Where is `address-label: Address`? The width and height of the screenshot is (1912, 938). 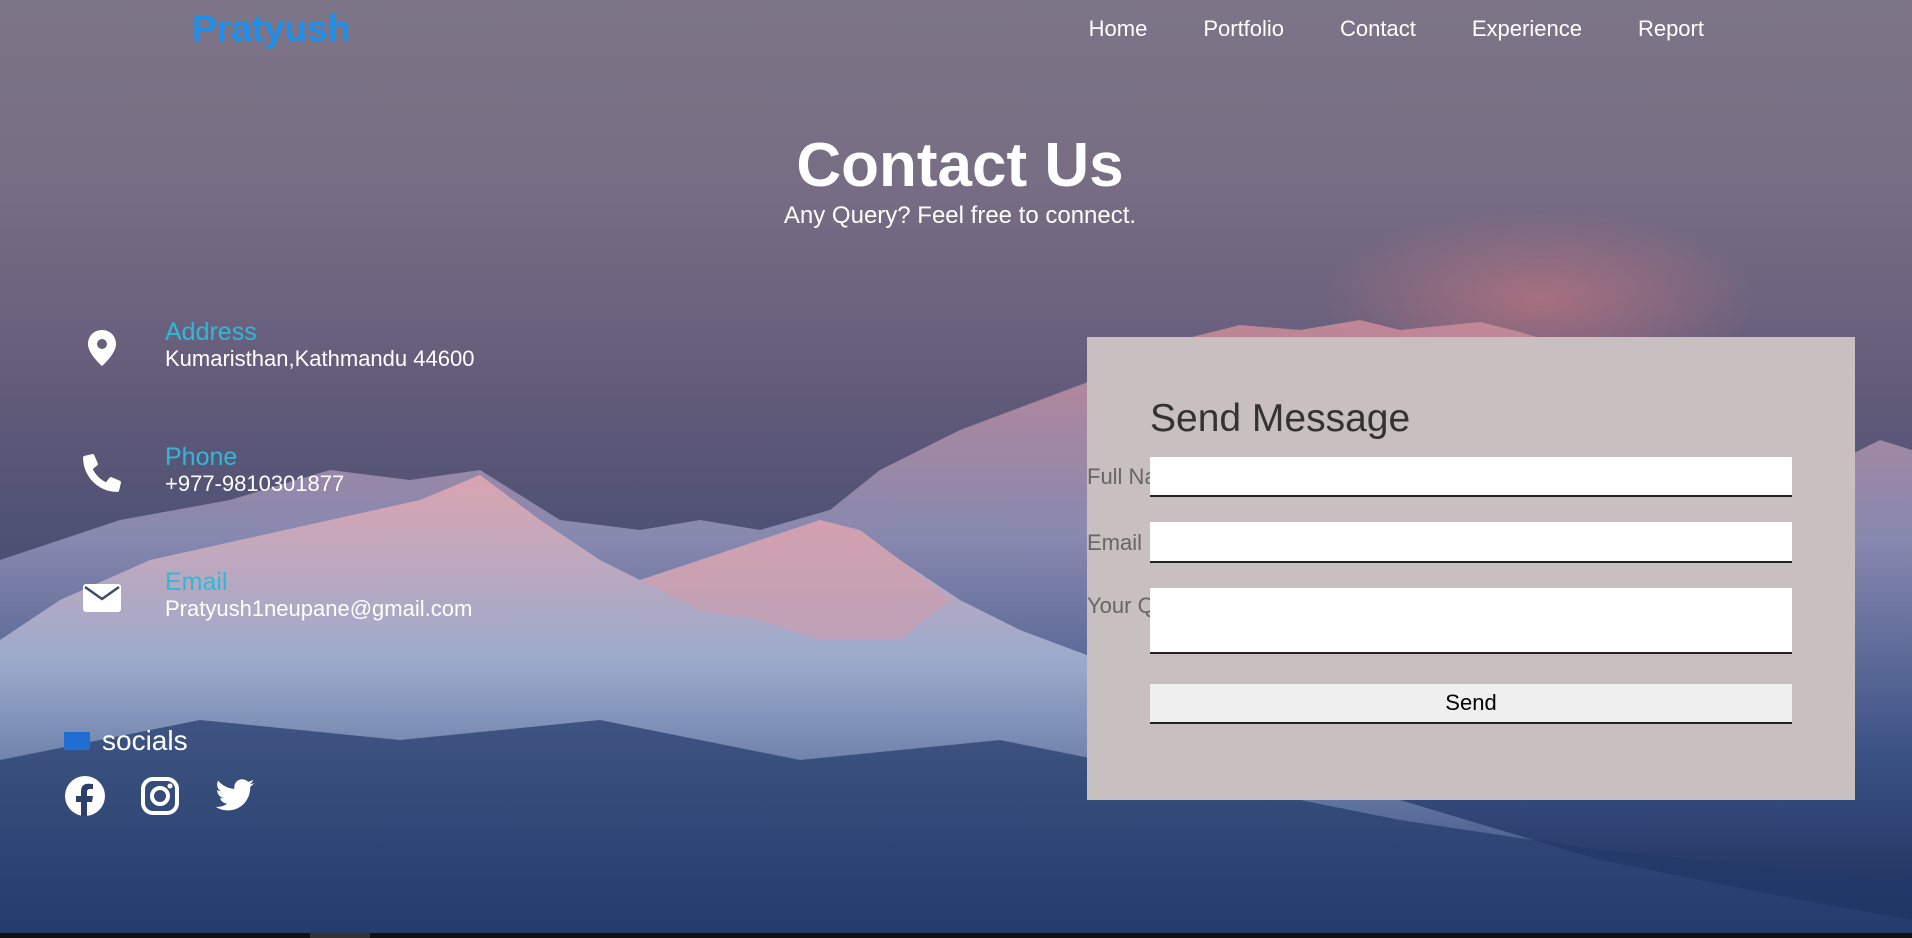
address-label: Address is located at coordinates (211, 332).